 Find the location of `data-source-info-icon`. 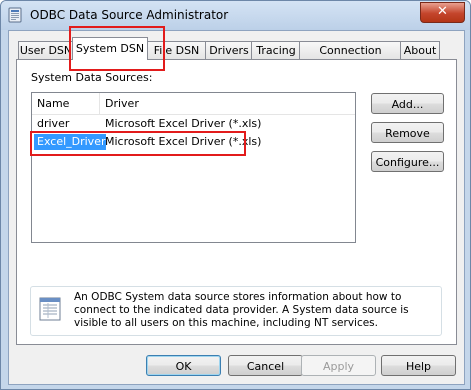

data-source-info-icon is located at coordinates (50, 309).